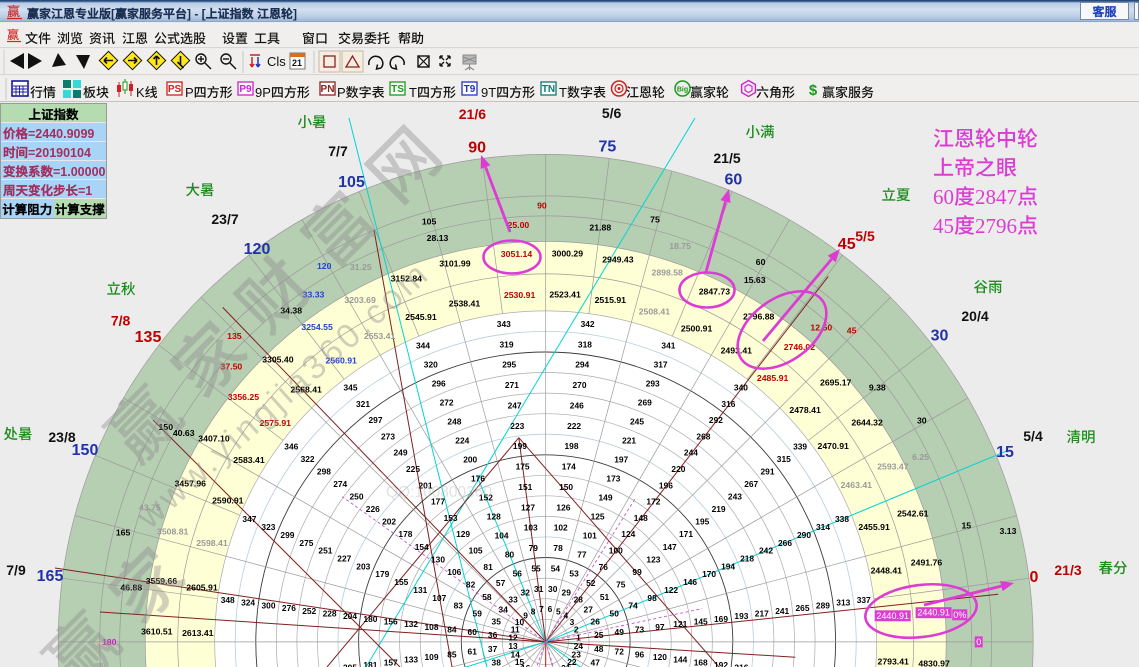 The width and height of the screenshot is (1139, 667). Describe the element at coordinates (611, 300) in the screenshot. I see `svg-text: 2515.91` at that location.